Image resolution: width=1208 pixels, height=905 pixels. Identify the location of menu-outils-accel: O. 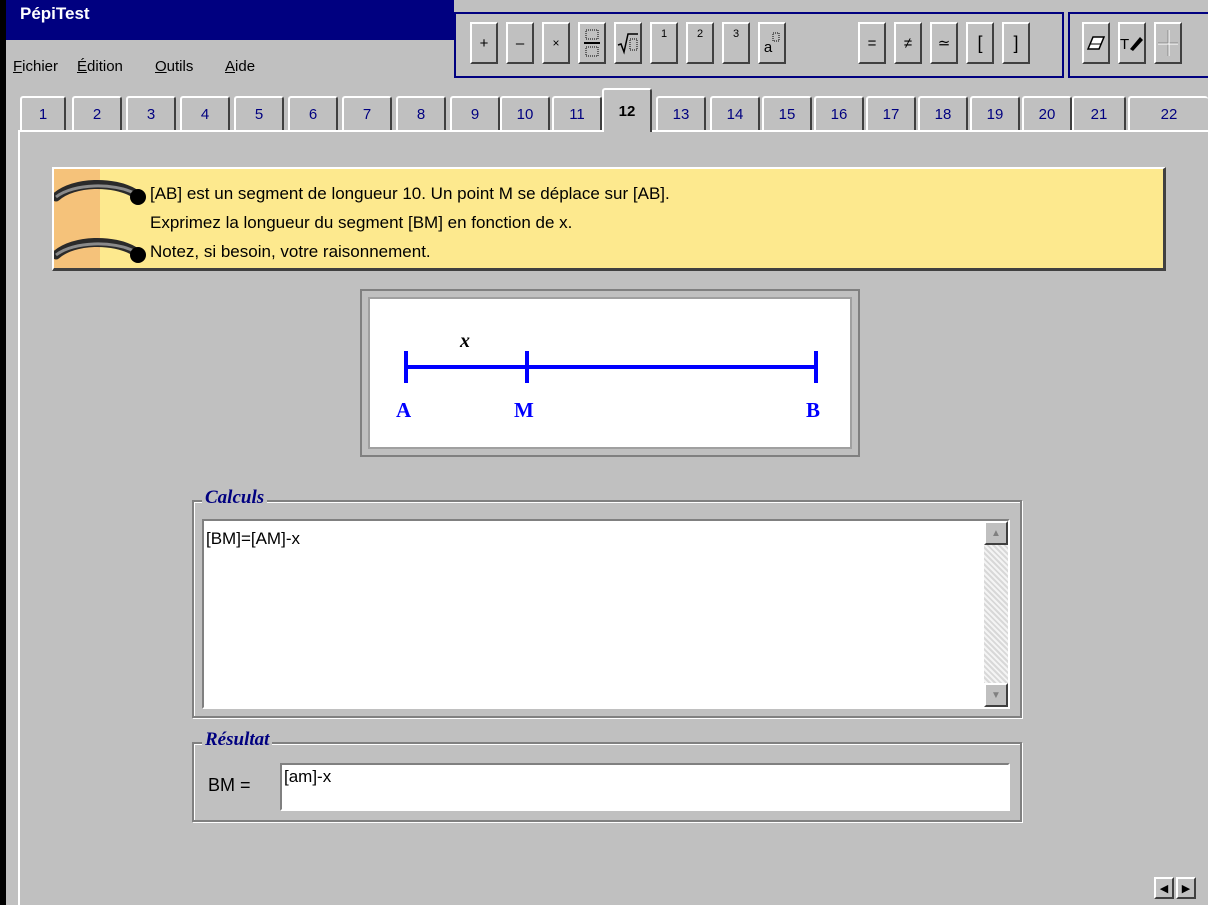
(161, 66).